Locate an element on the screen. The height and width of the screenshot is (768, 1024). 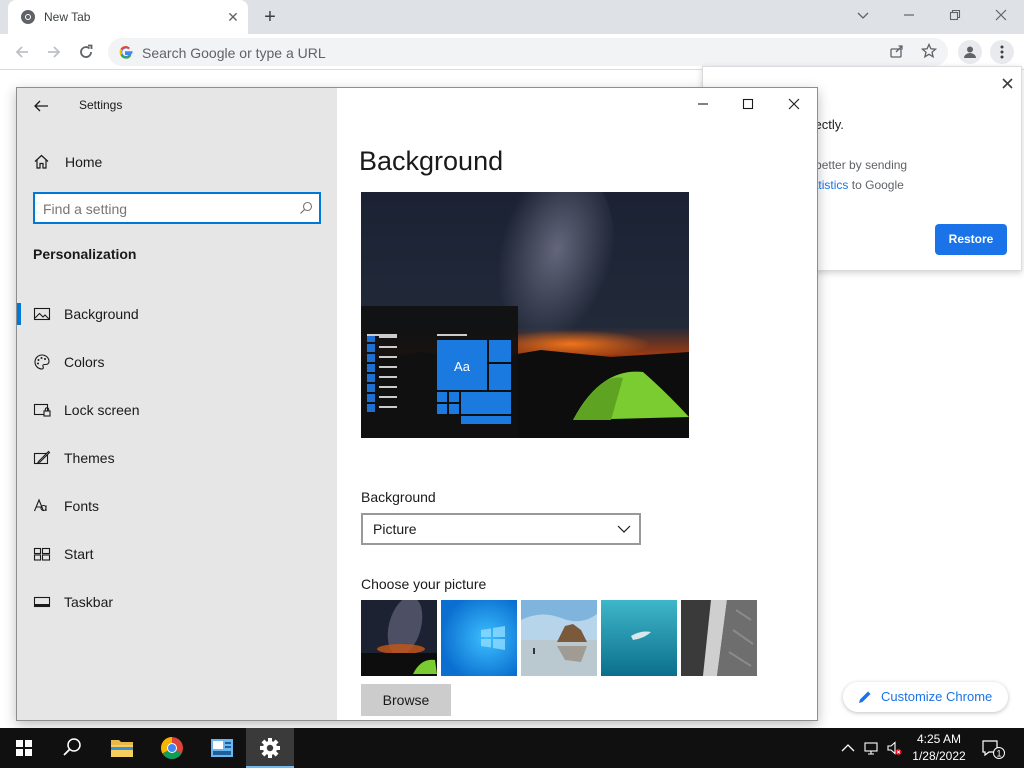
sidebar-item-start: Start is located at coordinates (177, 554).